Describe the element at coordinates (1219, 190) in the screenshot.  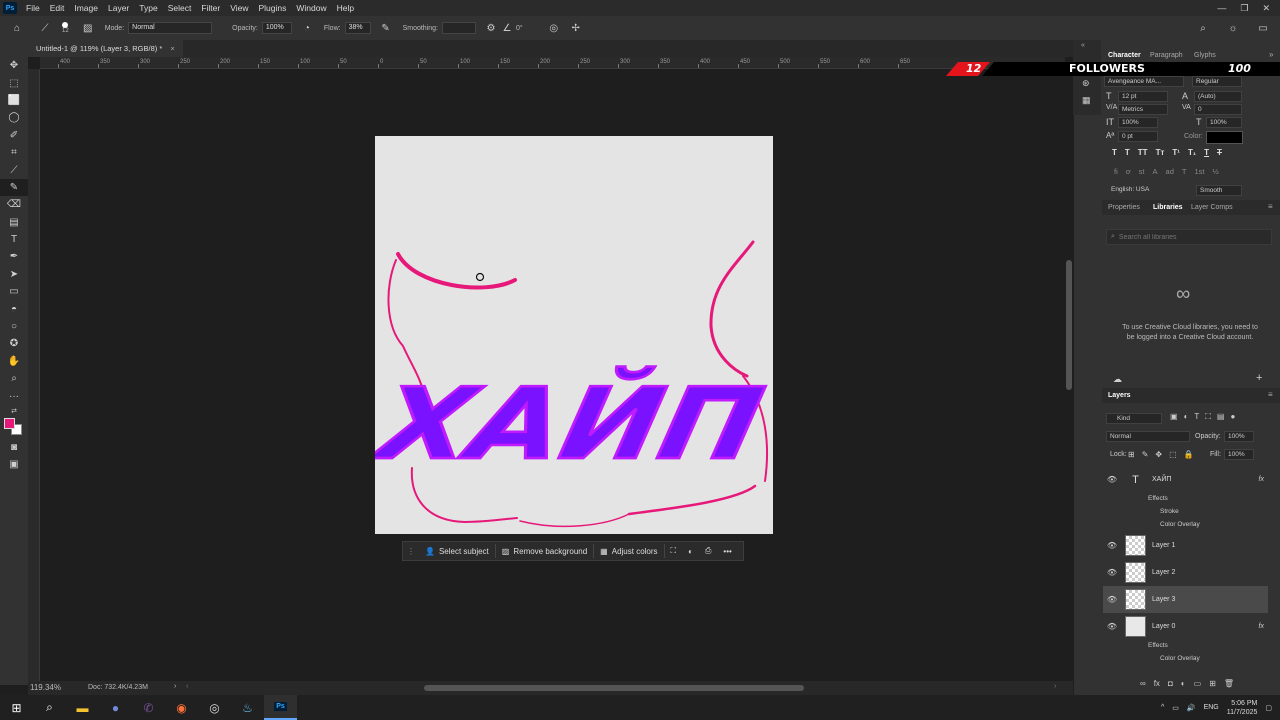
I see `antialias-dropdown: Smooth` at that location.